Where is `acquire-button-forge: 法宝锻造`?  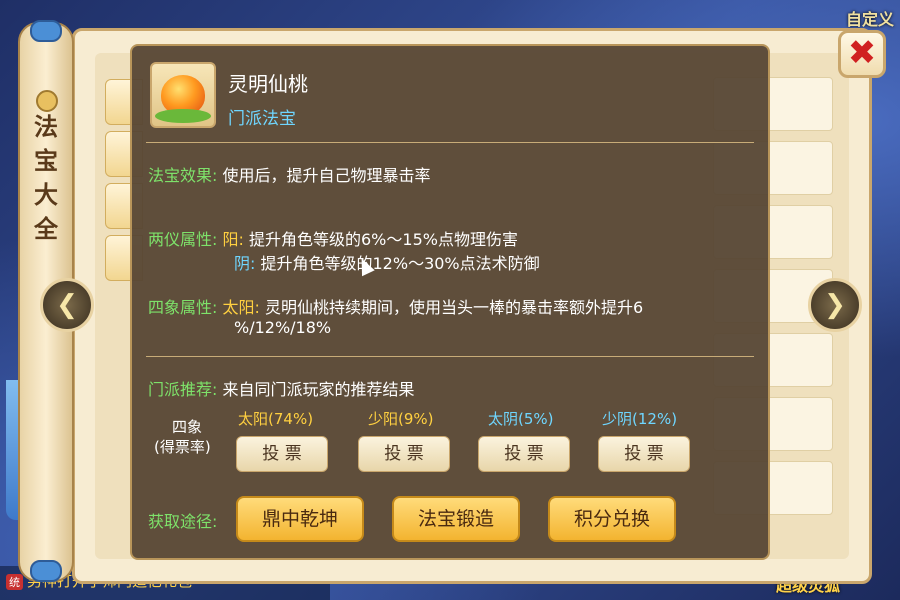
acquire-button-forge: 法宝锻造 is located at coordinates (456, 519).